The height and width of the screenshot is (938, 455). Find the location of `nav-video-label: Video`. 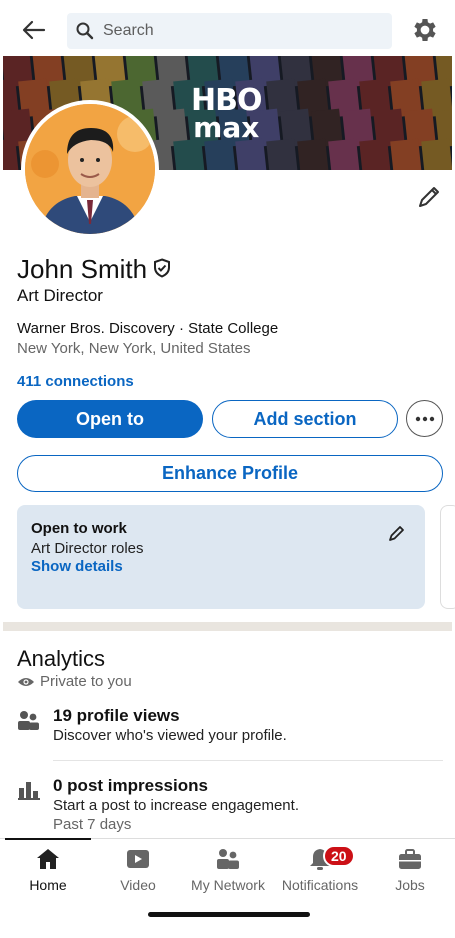

nav-video-label: Video is located at coordinates (138, 885).